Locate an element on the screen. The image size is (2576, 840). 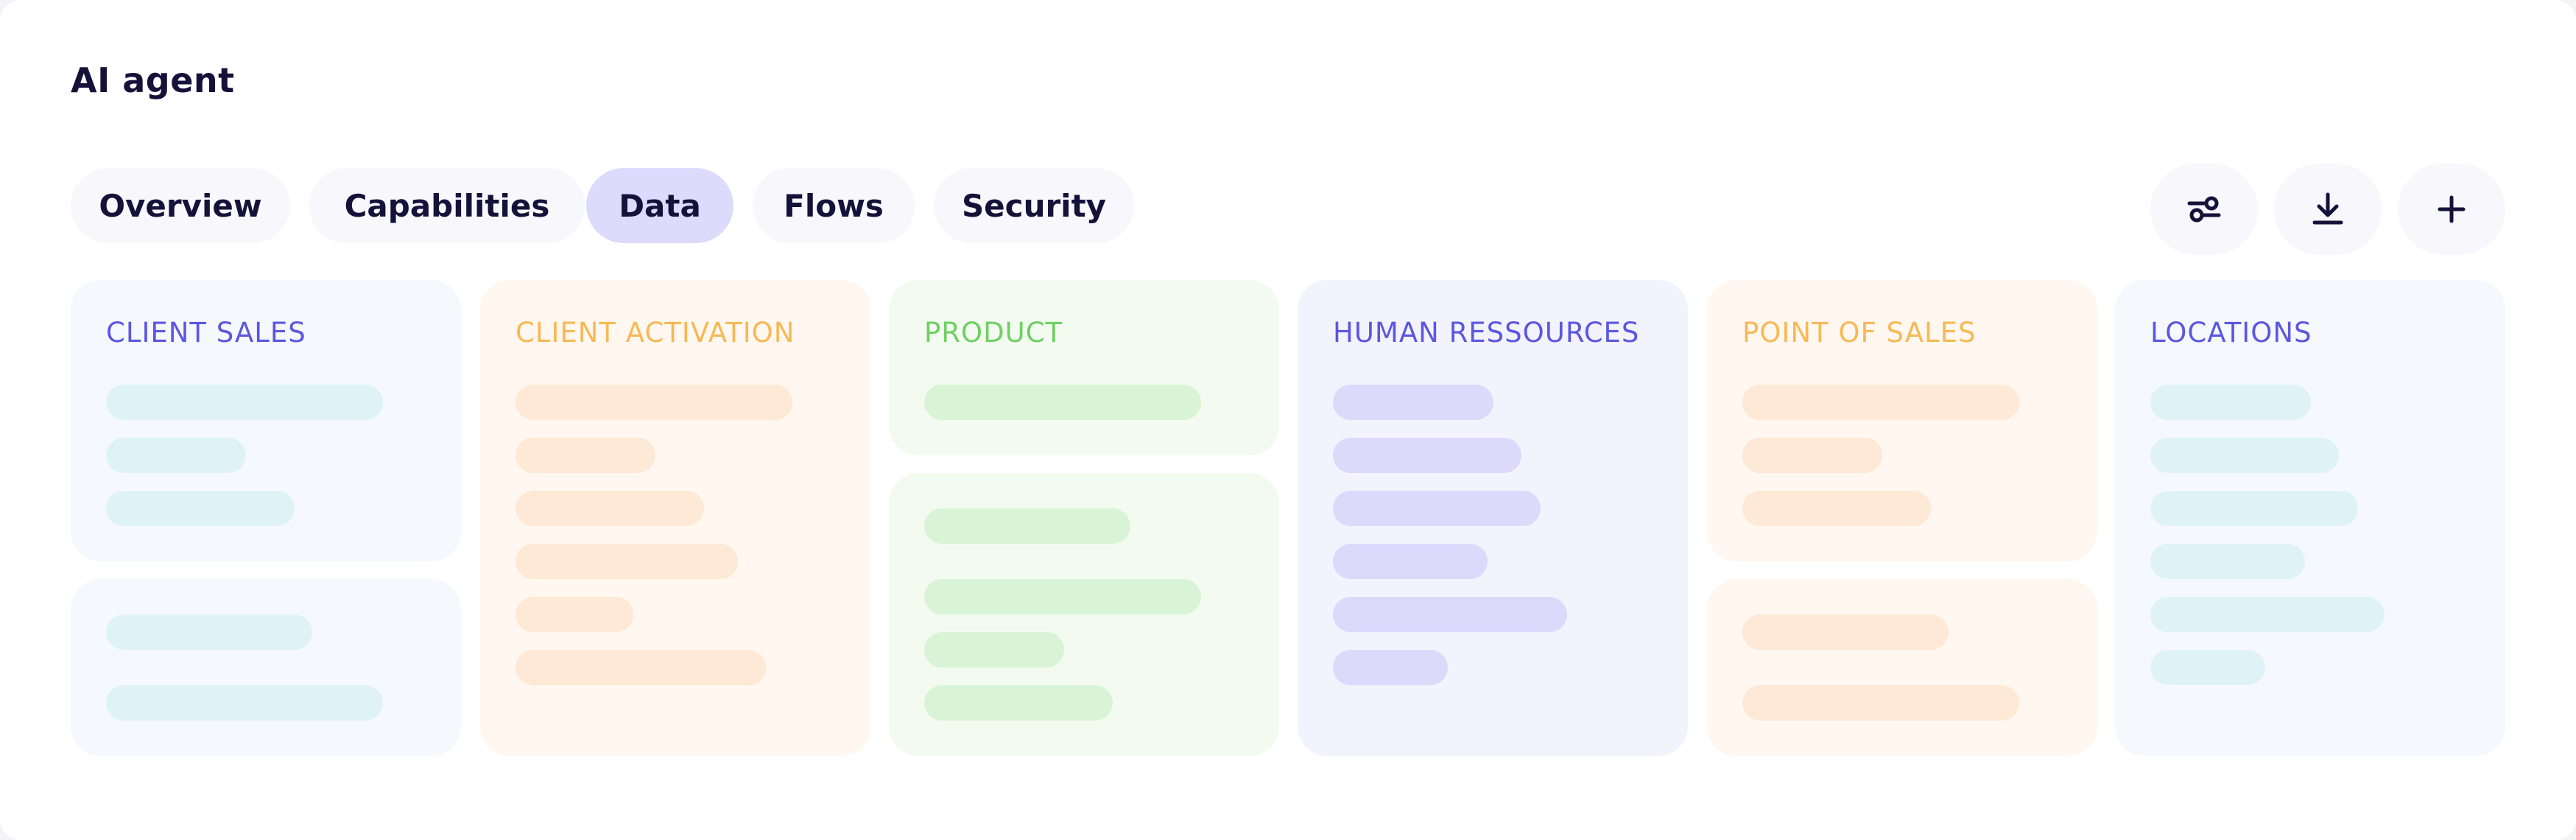
filter-button is located at coordinates (2204, 210).